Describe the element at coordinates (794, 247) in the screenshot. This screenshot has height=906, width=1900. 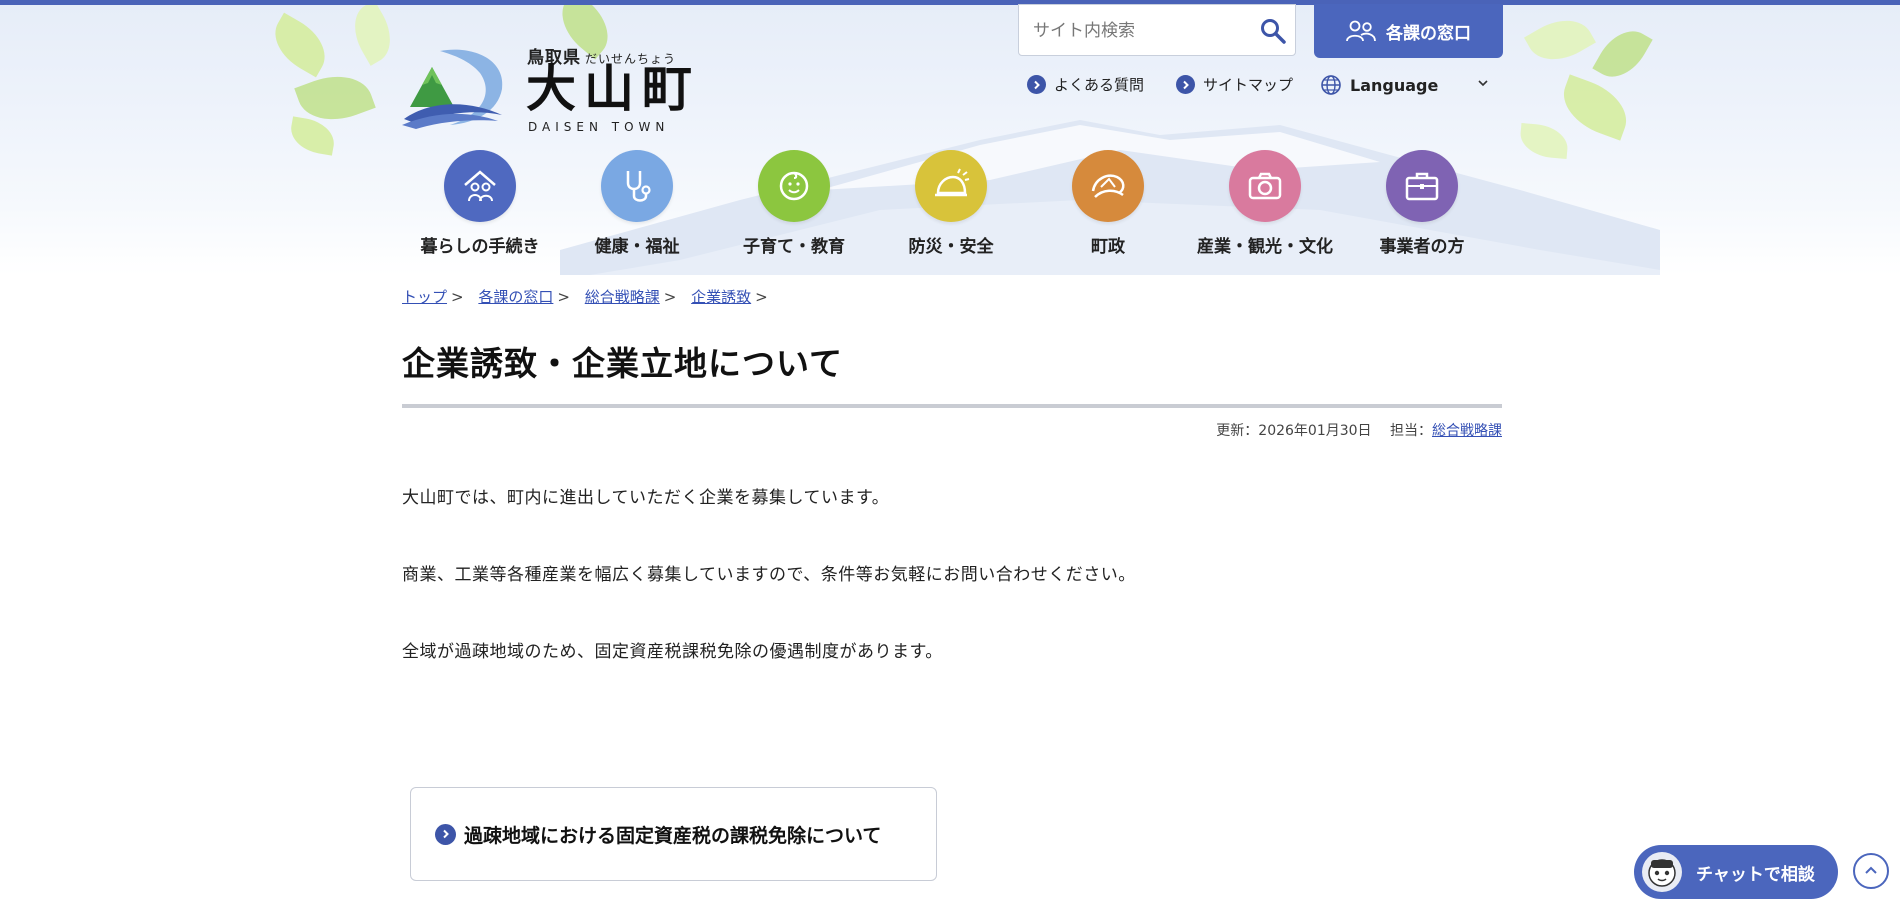
I see `nav-item-label: 子育て・教育` at that location.